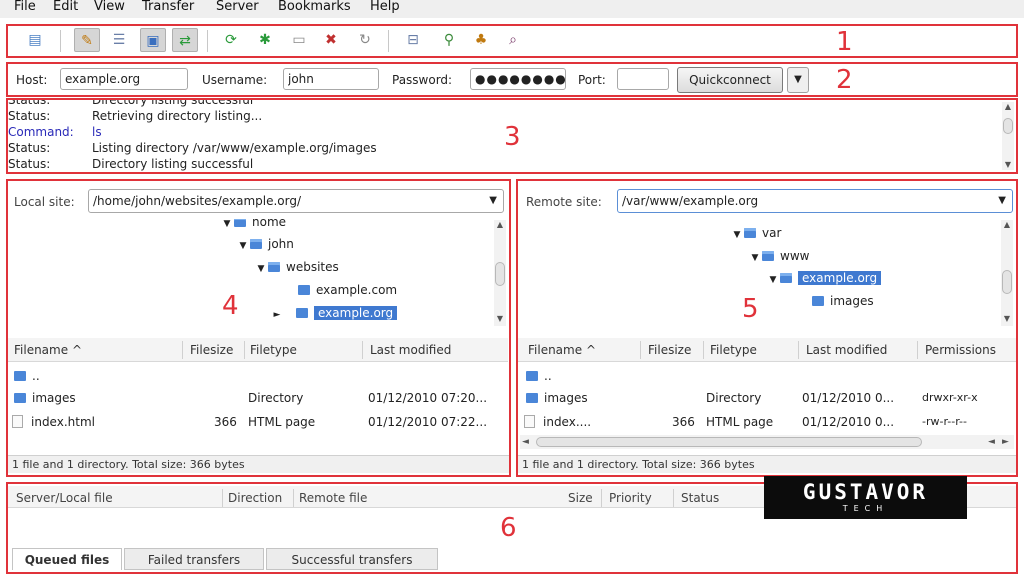 This screenshot has width=1024, height=576. I want to click on local-path-combo: /home/john/websites/example.org/ ▼, so click(296, 201).